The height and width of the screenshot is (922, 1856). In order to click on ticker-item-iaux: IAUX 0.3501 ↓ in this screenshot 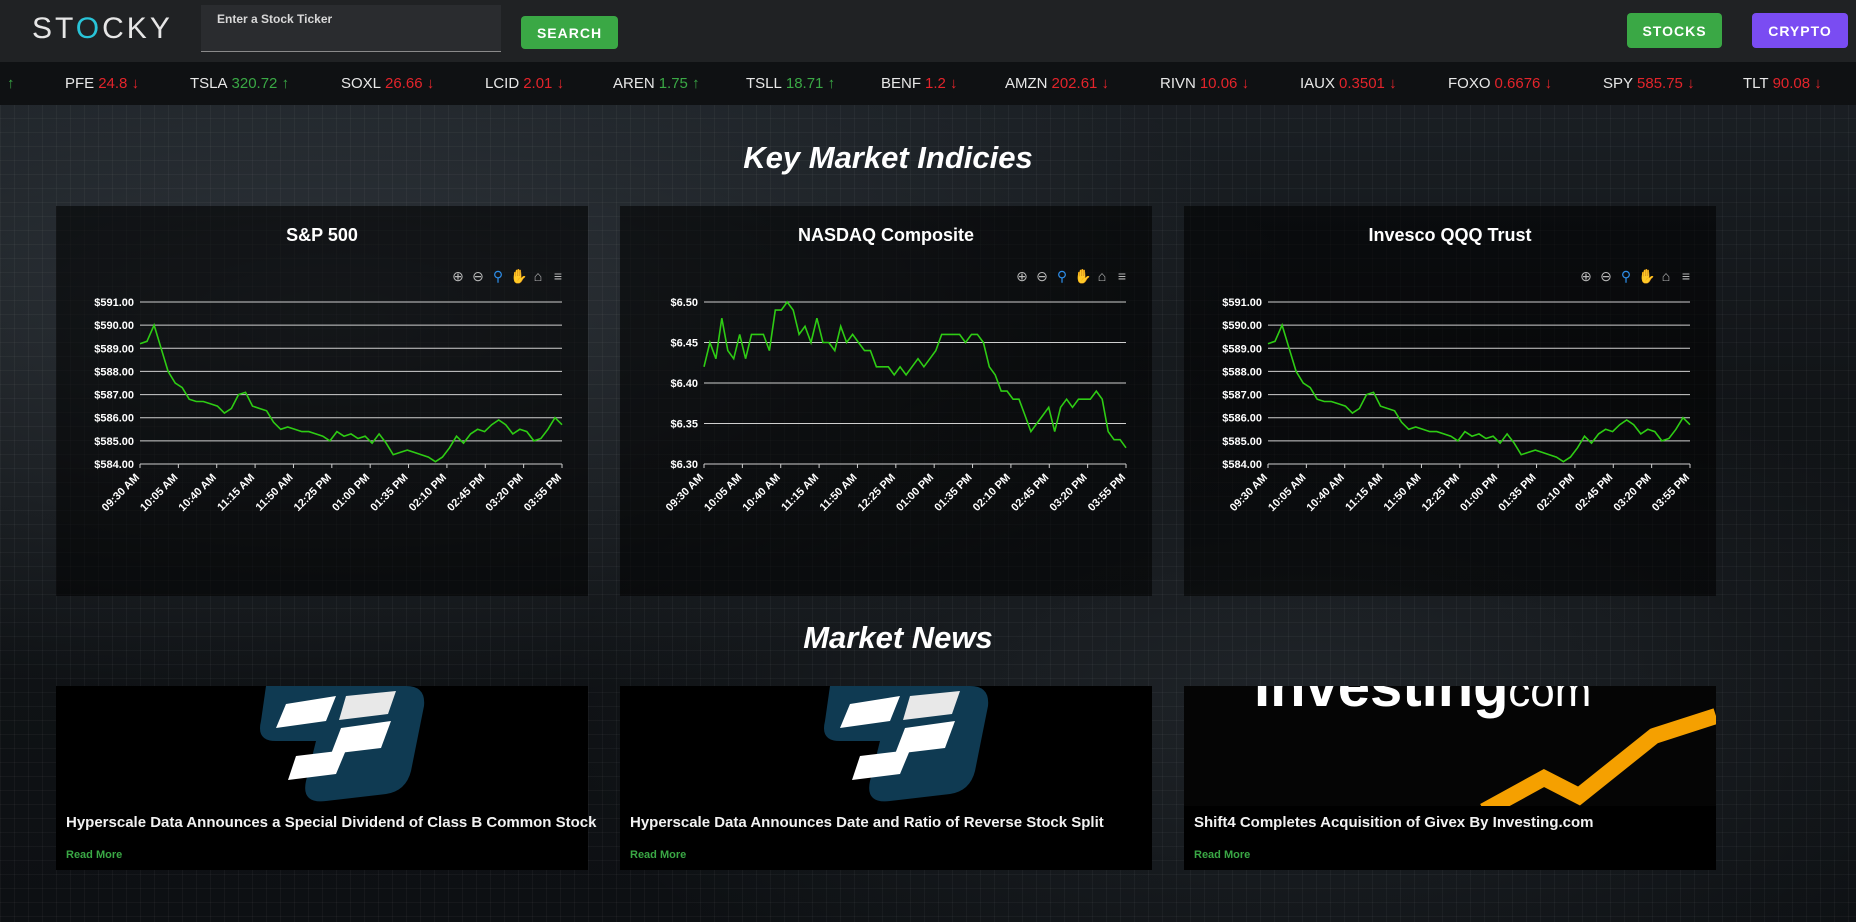, I will do `click(1348, 83)`.